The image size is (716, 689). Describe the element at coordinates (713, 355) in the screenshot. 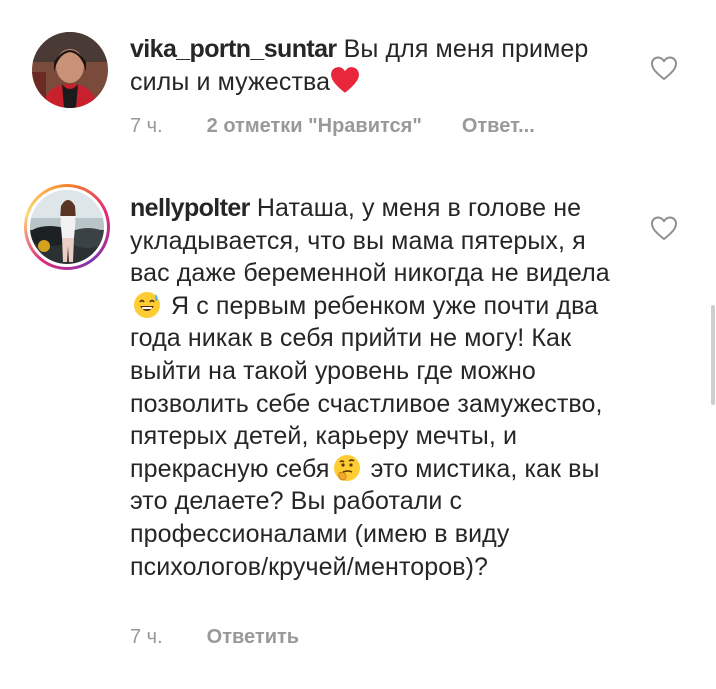

I see `scrollbar` at that location.